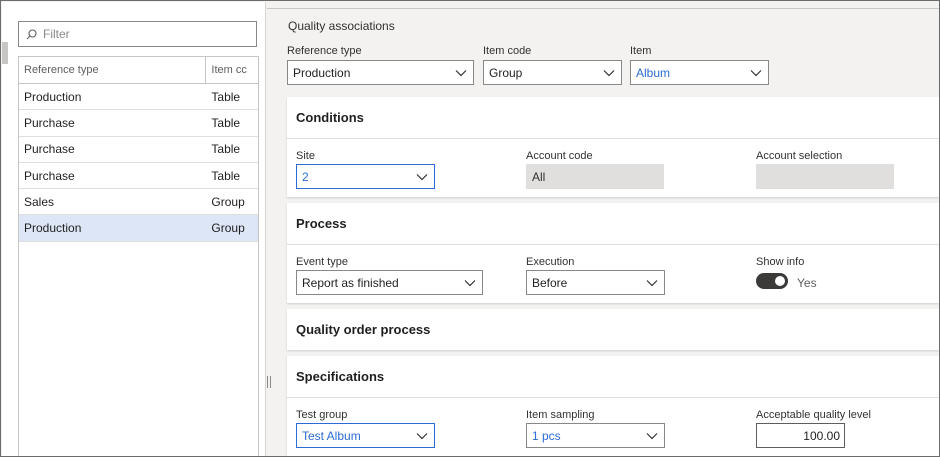  Describe the element at coordinates (365, 176) in the screenshot. I see `site-dropdown: 2` at that location.